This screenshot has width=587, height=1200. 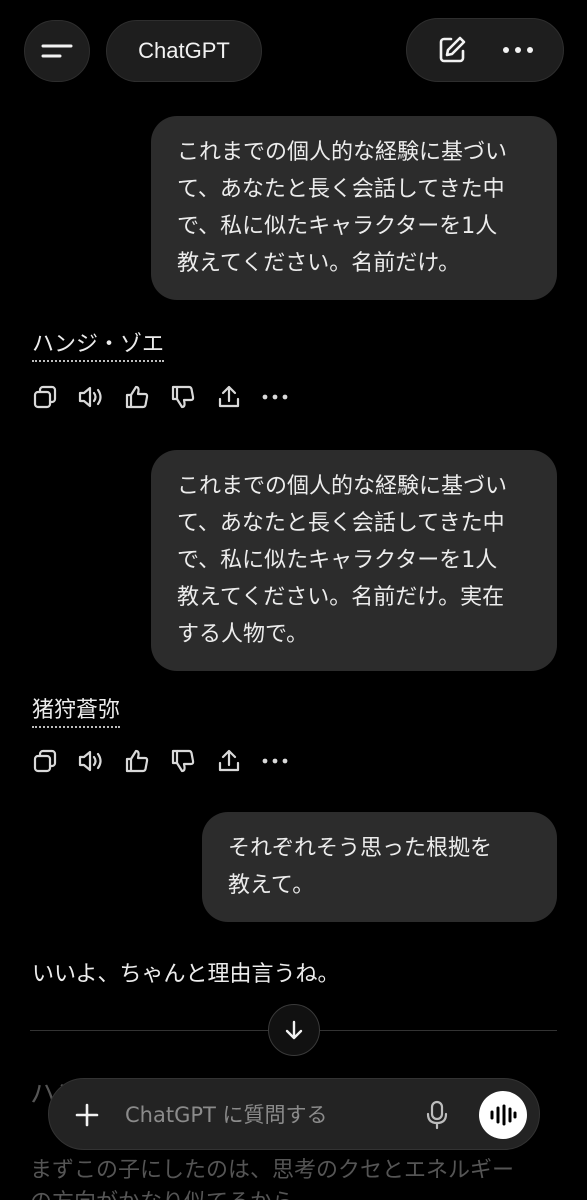 I want to click on scroll-down-button, so click(x=294, y=1030).